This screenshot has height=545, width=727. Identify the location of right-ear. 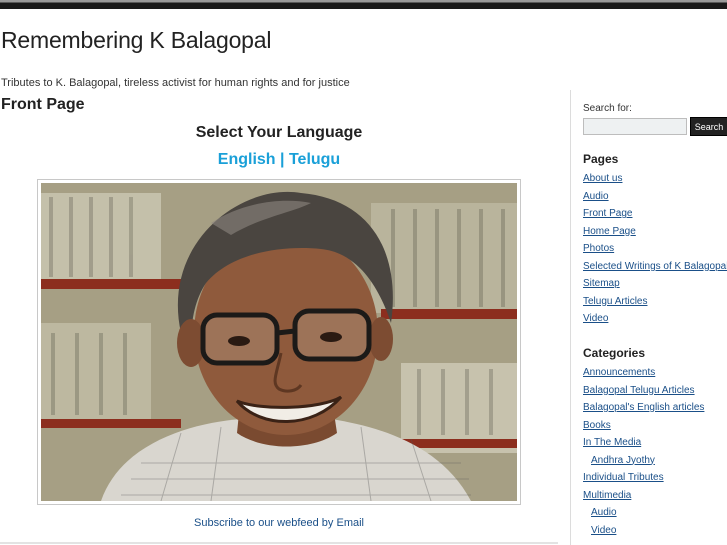
(381, 339).